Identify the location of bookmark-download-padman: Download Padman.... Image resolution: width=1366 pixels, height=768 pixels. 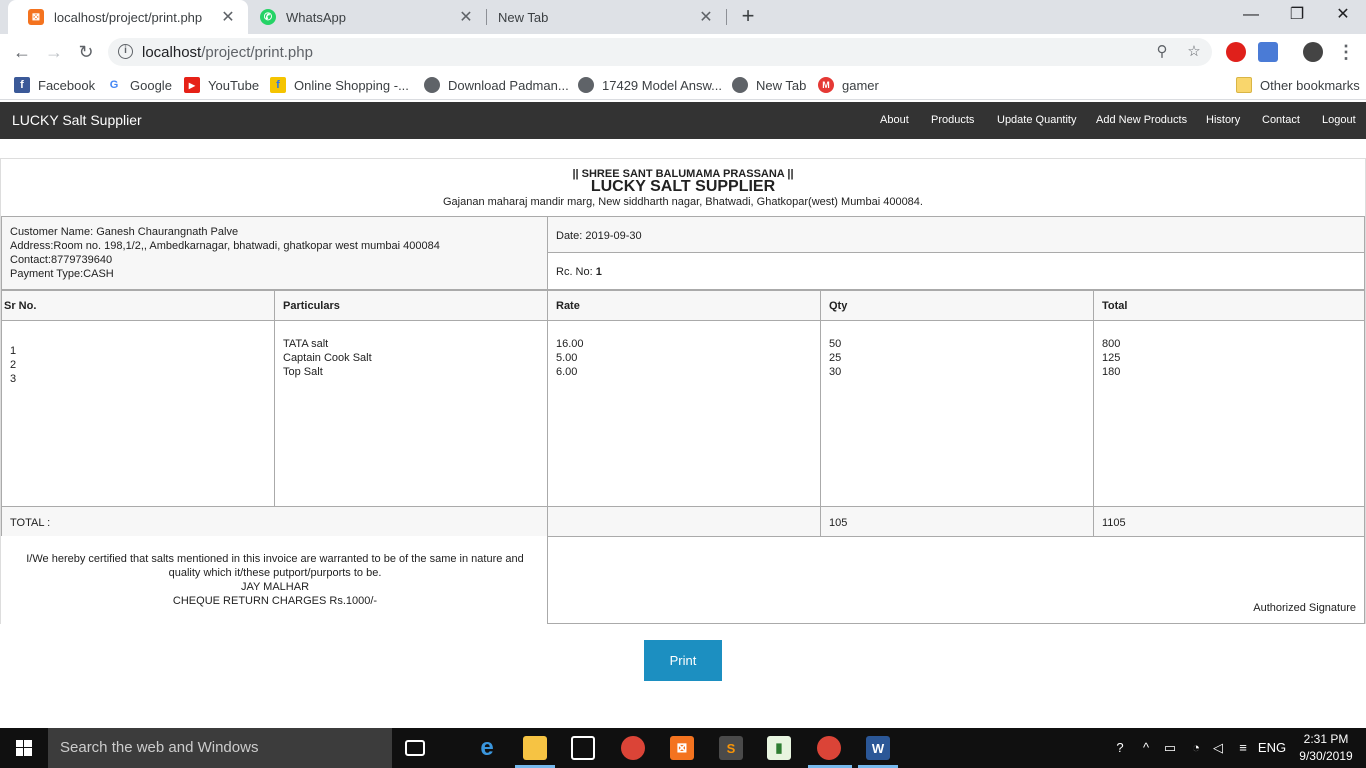
(496, 85).